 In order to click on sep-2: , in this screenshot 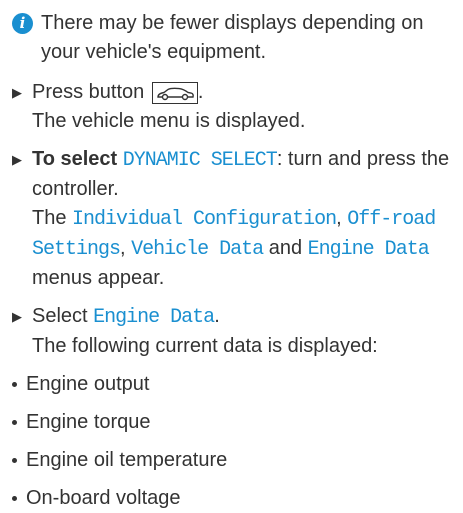, I will do `click(123, 248)`.